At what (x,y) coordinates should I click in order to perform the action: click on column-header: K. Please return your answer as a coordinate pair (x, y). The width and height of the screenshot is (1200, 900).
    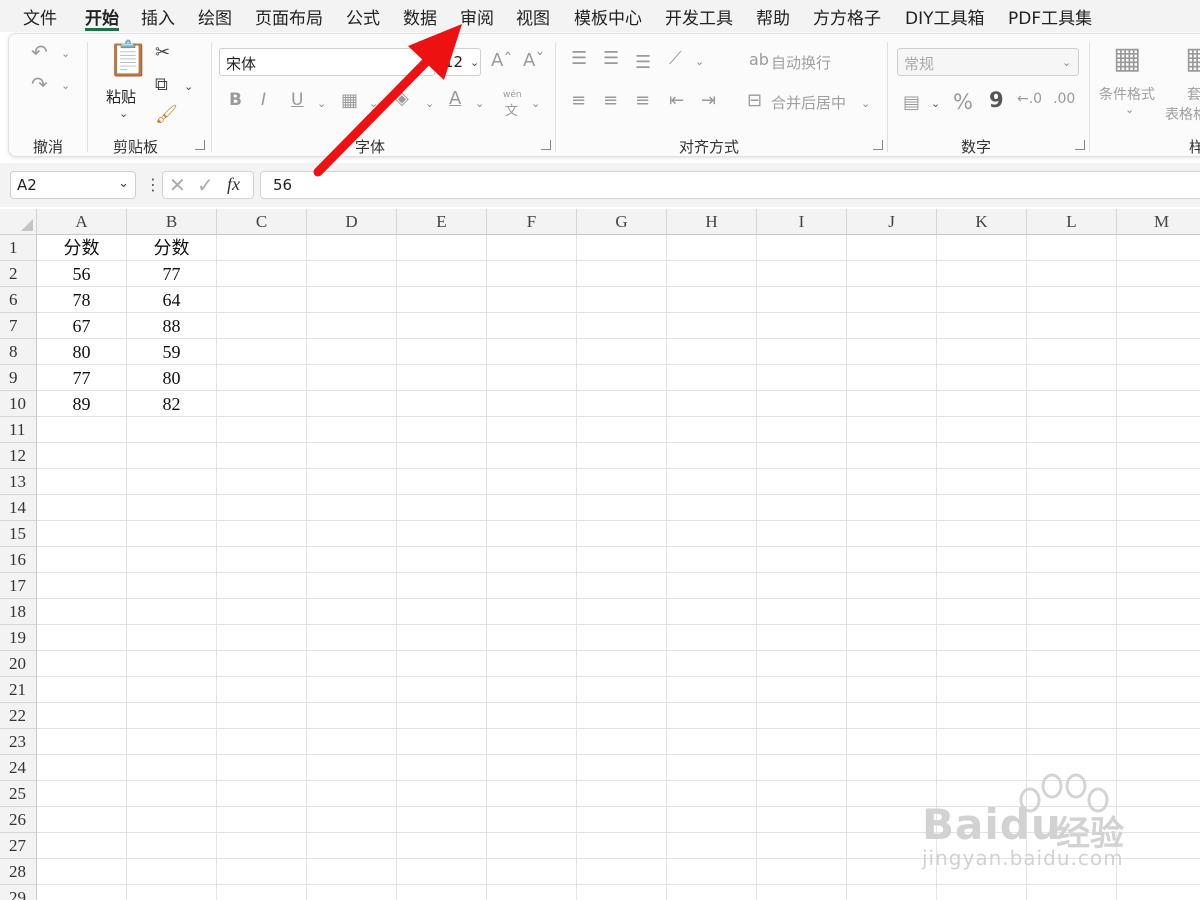
    Looking at the image, I should click on (982, 222).